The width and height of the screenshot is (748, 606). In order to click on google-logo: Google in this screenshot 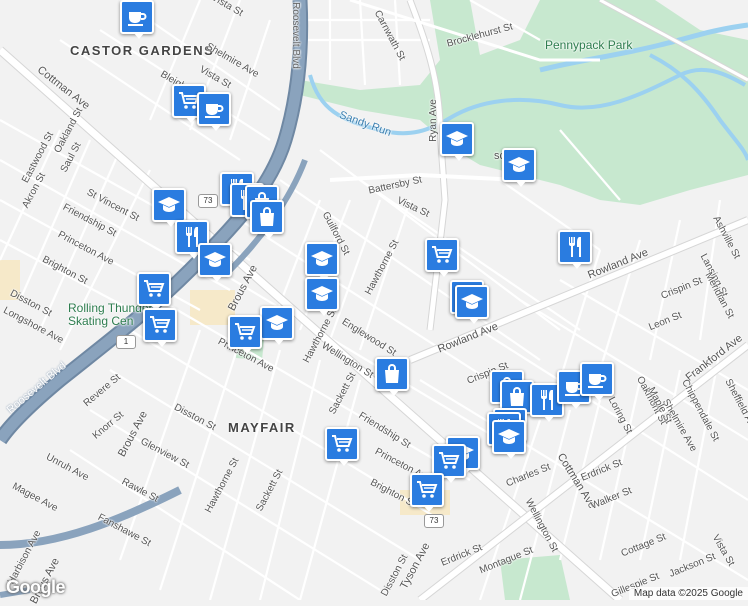, I will do `click(36, 587)`.